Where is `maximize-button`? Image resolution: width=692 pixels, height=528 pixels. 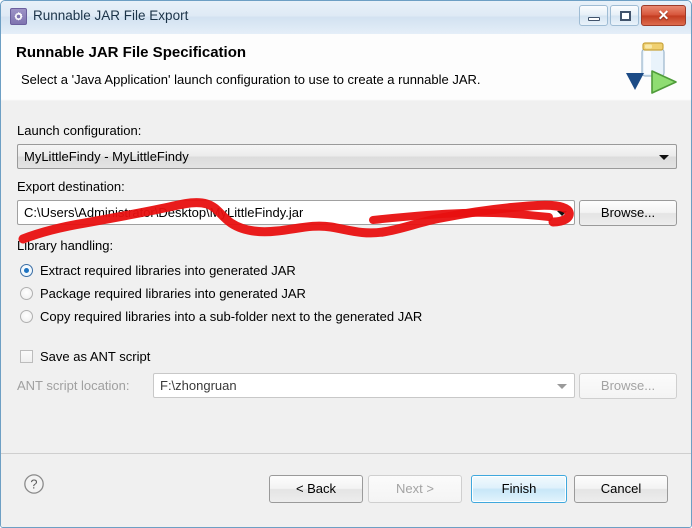
maximize-button is located at coordinates (624, 15).